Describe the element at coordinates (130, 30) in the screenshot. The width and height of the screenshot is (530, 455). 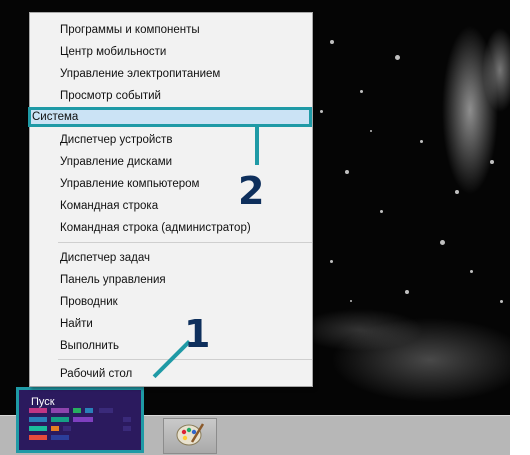
I see `menu-item-programs-features: Программы и компоненты` at that location.